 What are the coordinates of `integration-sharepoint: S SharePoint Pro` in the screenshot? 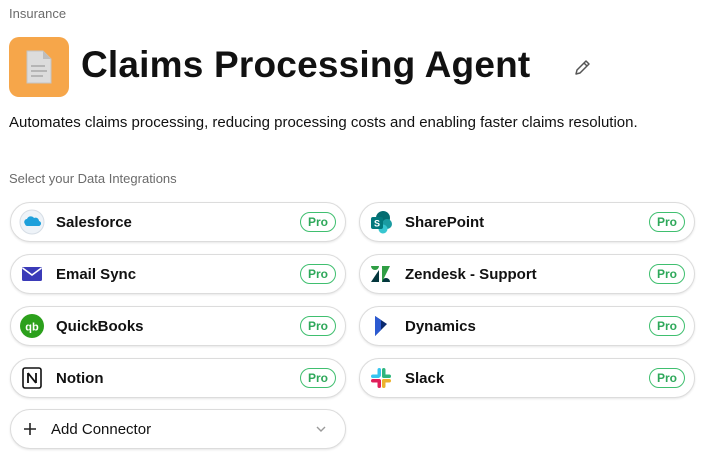 It's located at (527, 222).